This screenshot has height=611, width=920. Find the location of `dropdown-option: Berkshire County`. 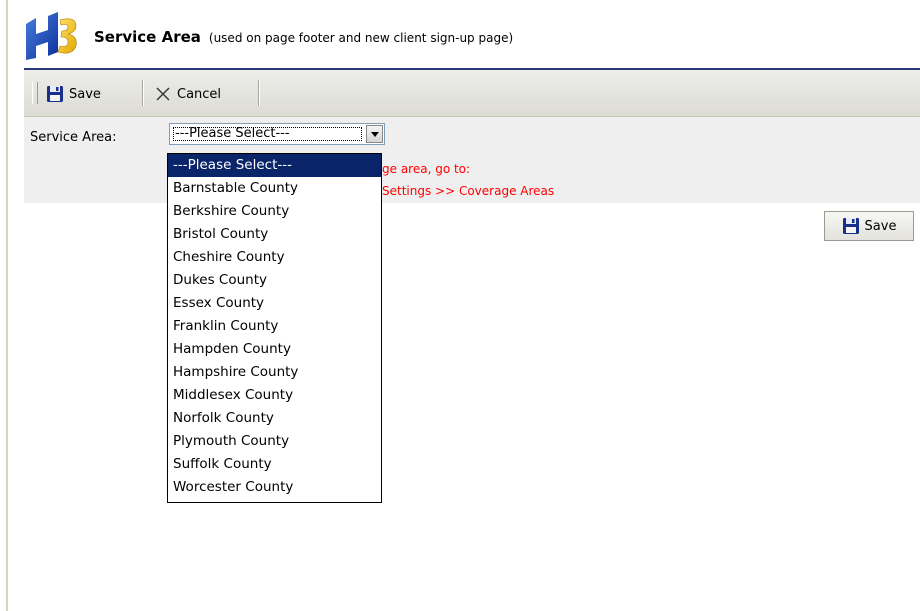

dropdown-option: Berkshire County is located at coordinates (274, 211).